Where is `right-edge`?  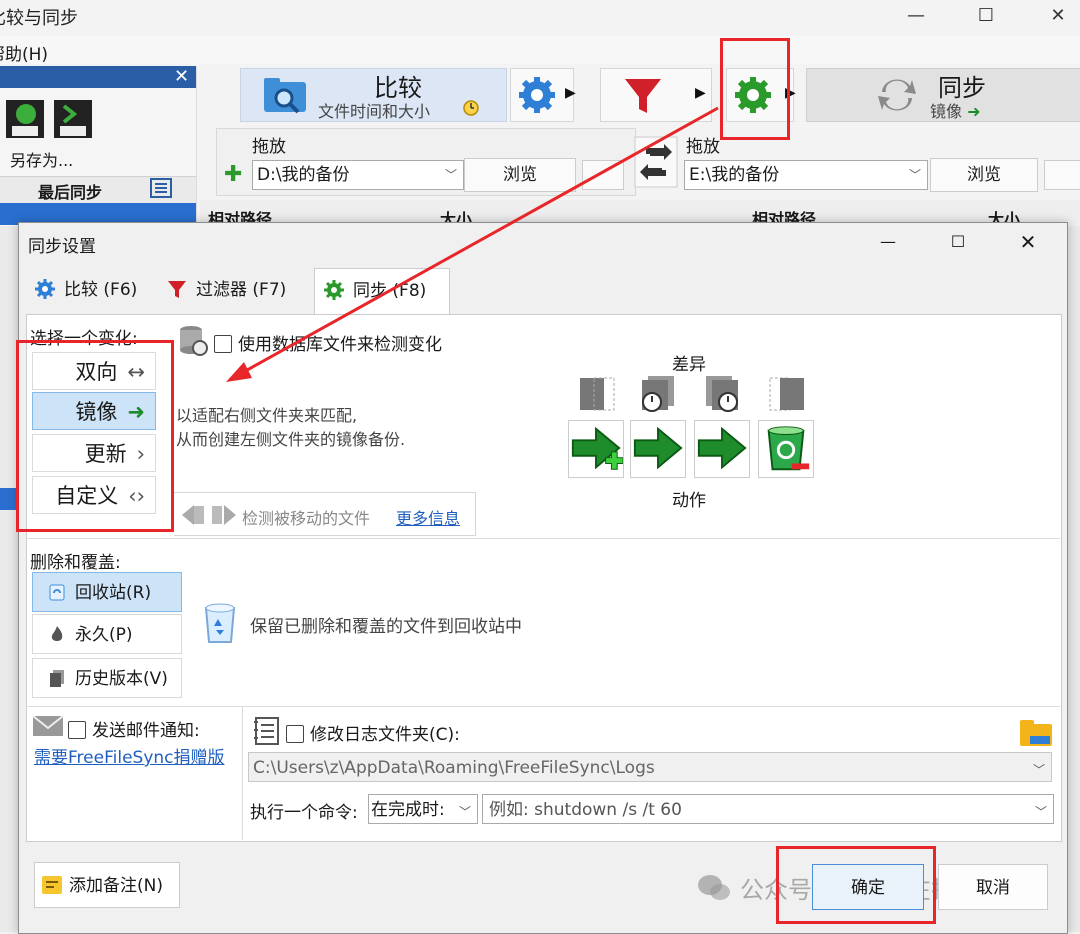
right-edge is located at coordinates (1073, 579).